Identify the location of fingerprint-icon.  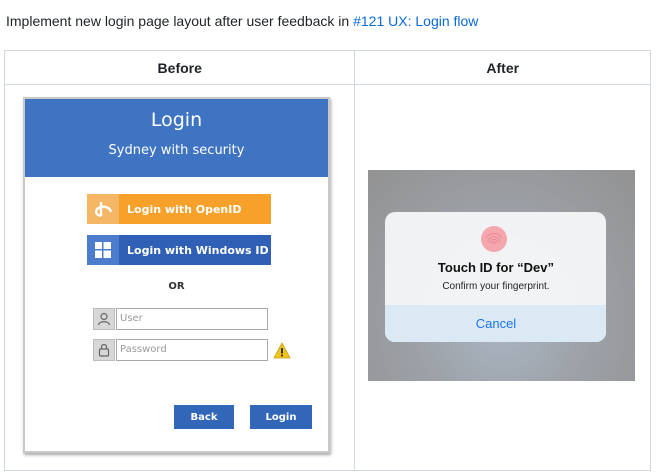
(494, 239).